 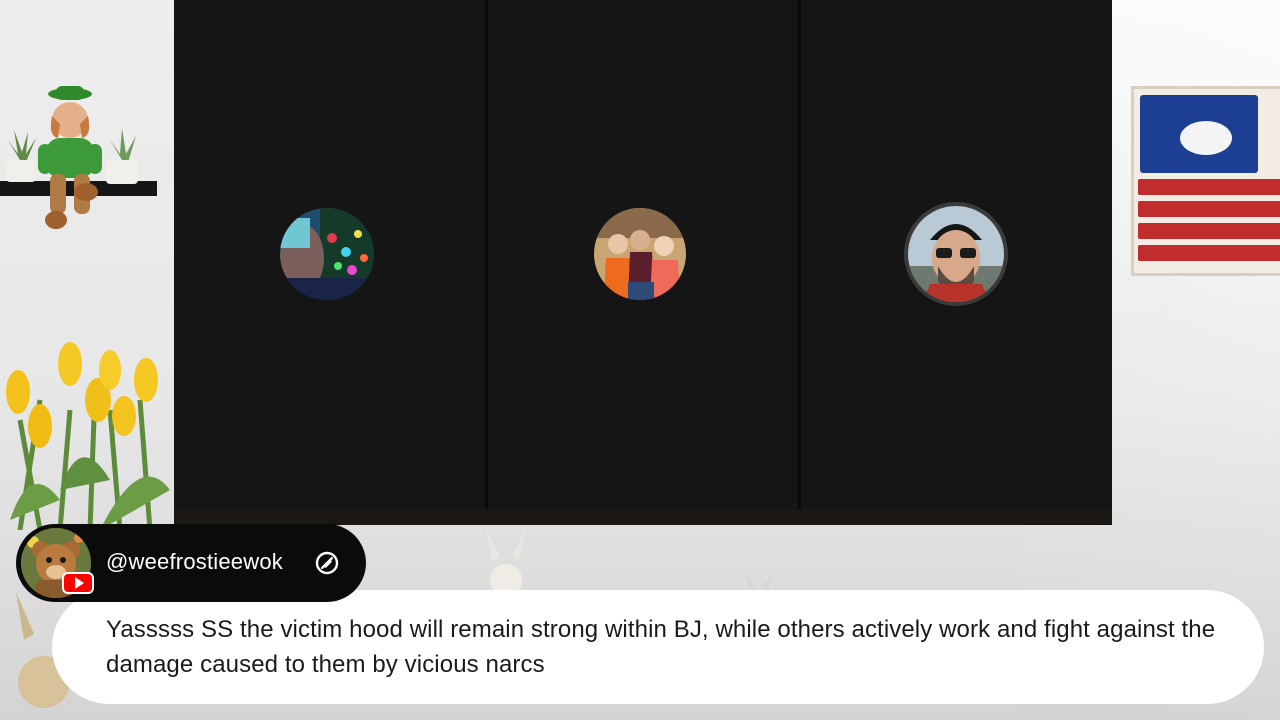 What do you see at coordinates (70, 157) in the screenshot?
I see `leprechaun-plush-decoration` at bounding box center [70, 157].